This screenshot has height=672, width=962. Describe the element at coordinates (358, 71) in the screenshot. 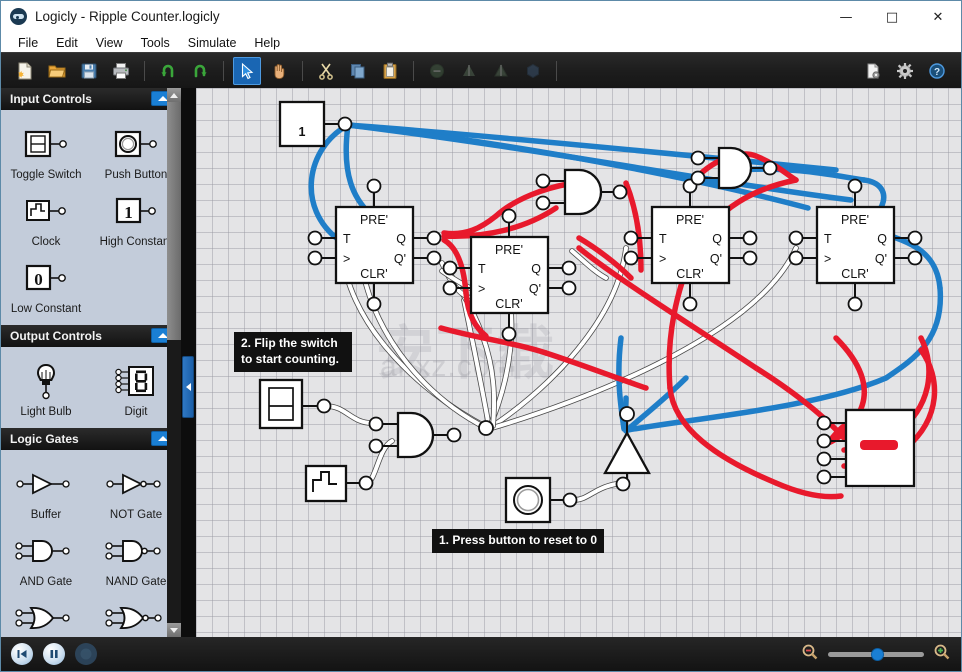

I see `copy-button` at that location.